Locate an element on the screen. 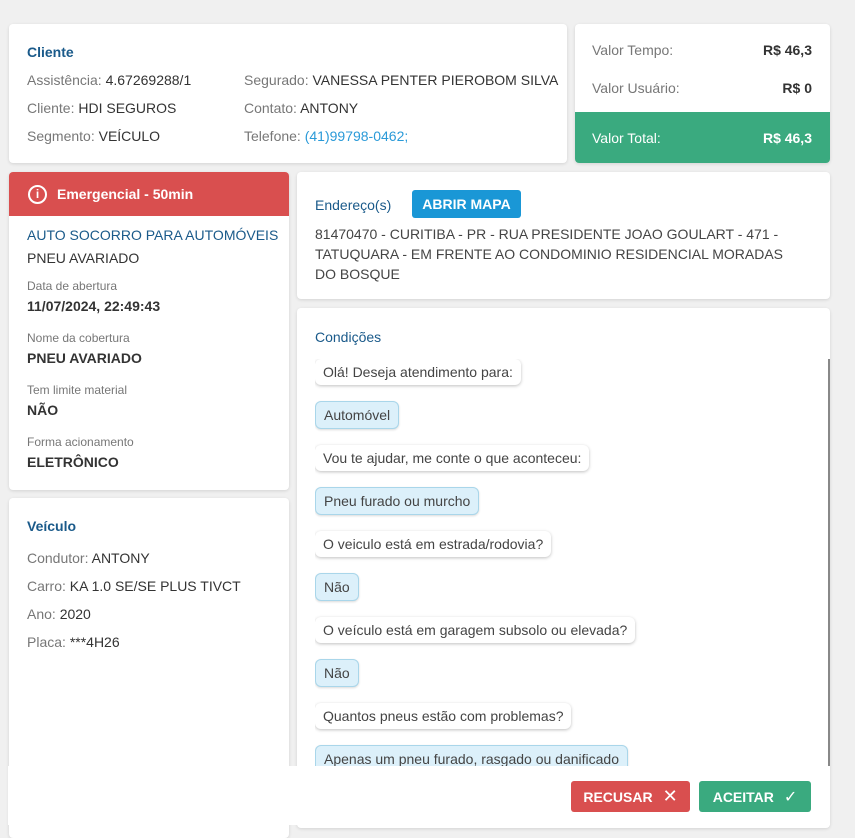  data-value: 11/07/2024, 22:49:43 is located at coordinates (94, 306).